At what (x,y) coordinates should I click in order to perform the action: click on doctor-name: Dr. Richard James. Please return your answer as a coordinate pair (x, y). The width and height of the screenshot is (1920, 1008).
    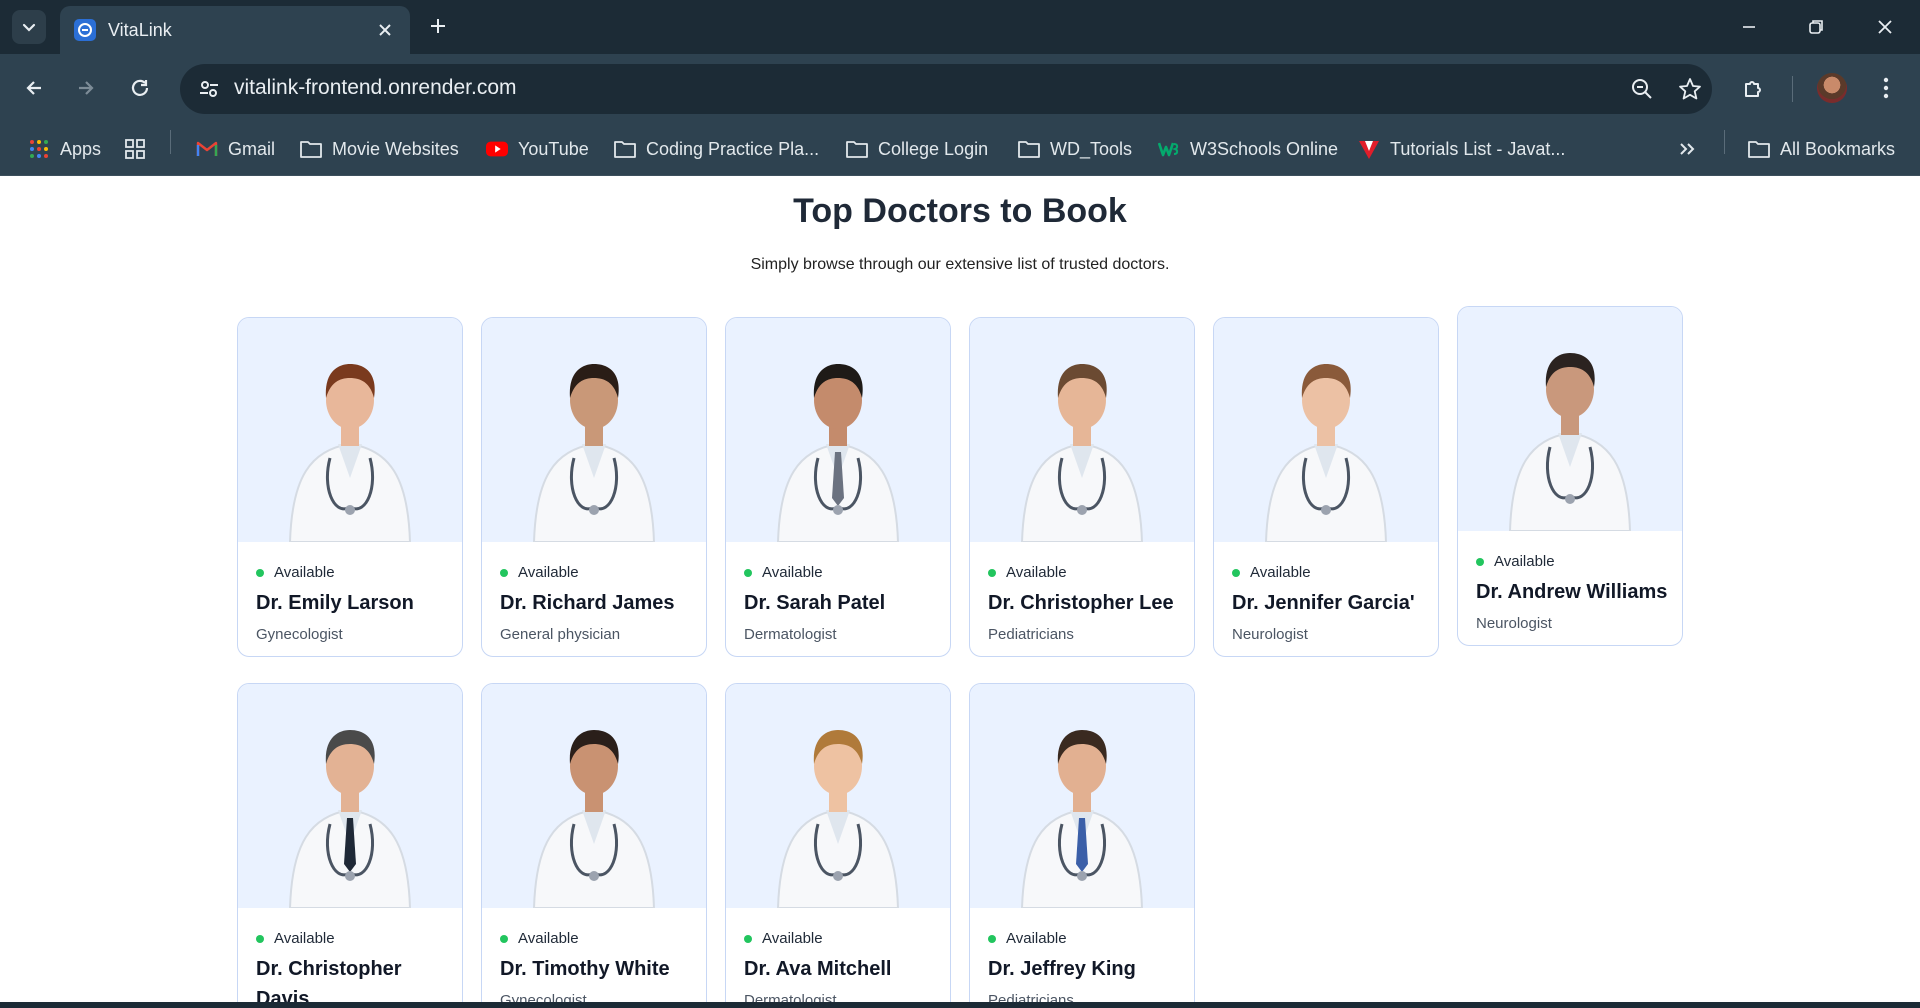
    Looking at the image, I should click on (587, 603).